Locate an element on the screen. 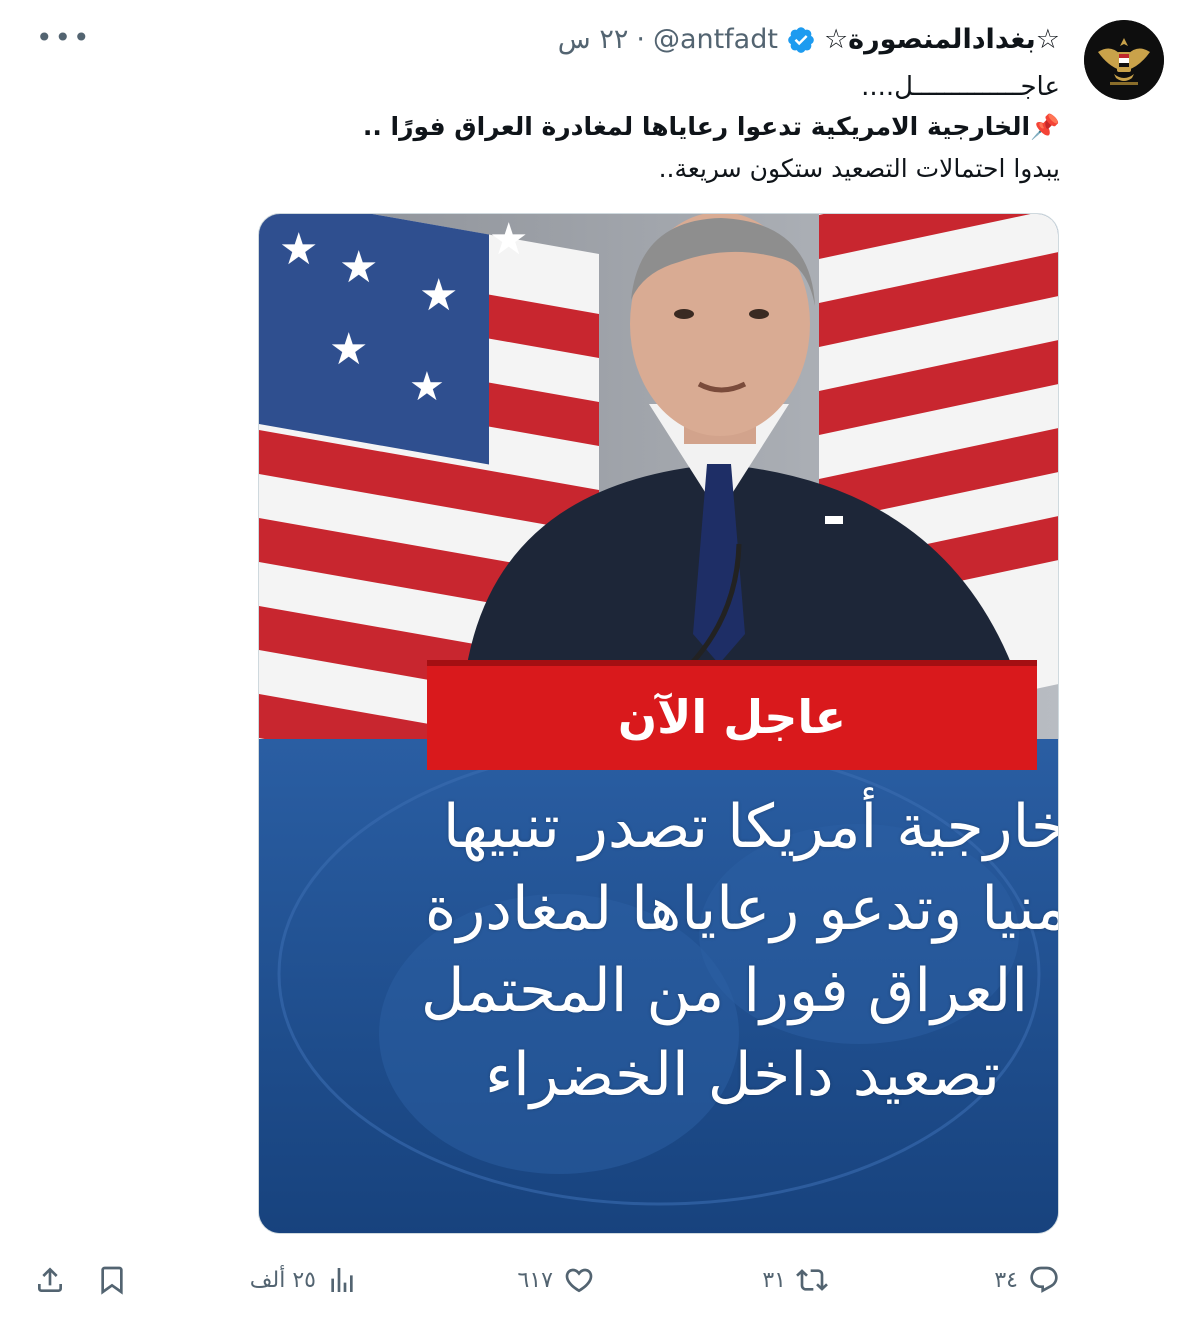 Image resolution: width=1200 pixels, height=1325 pixels. pushpin-icon: 📌 is located at coordinates (1045, 127).